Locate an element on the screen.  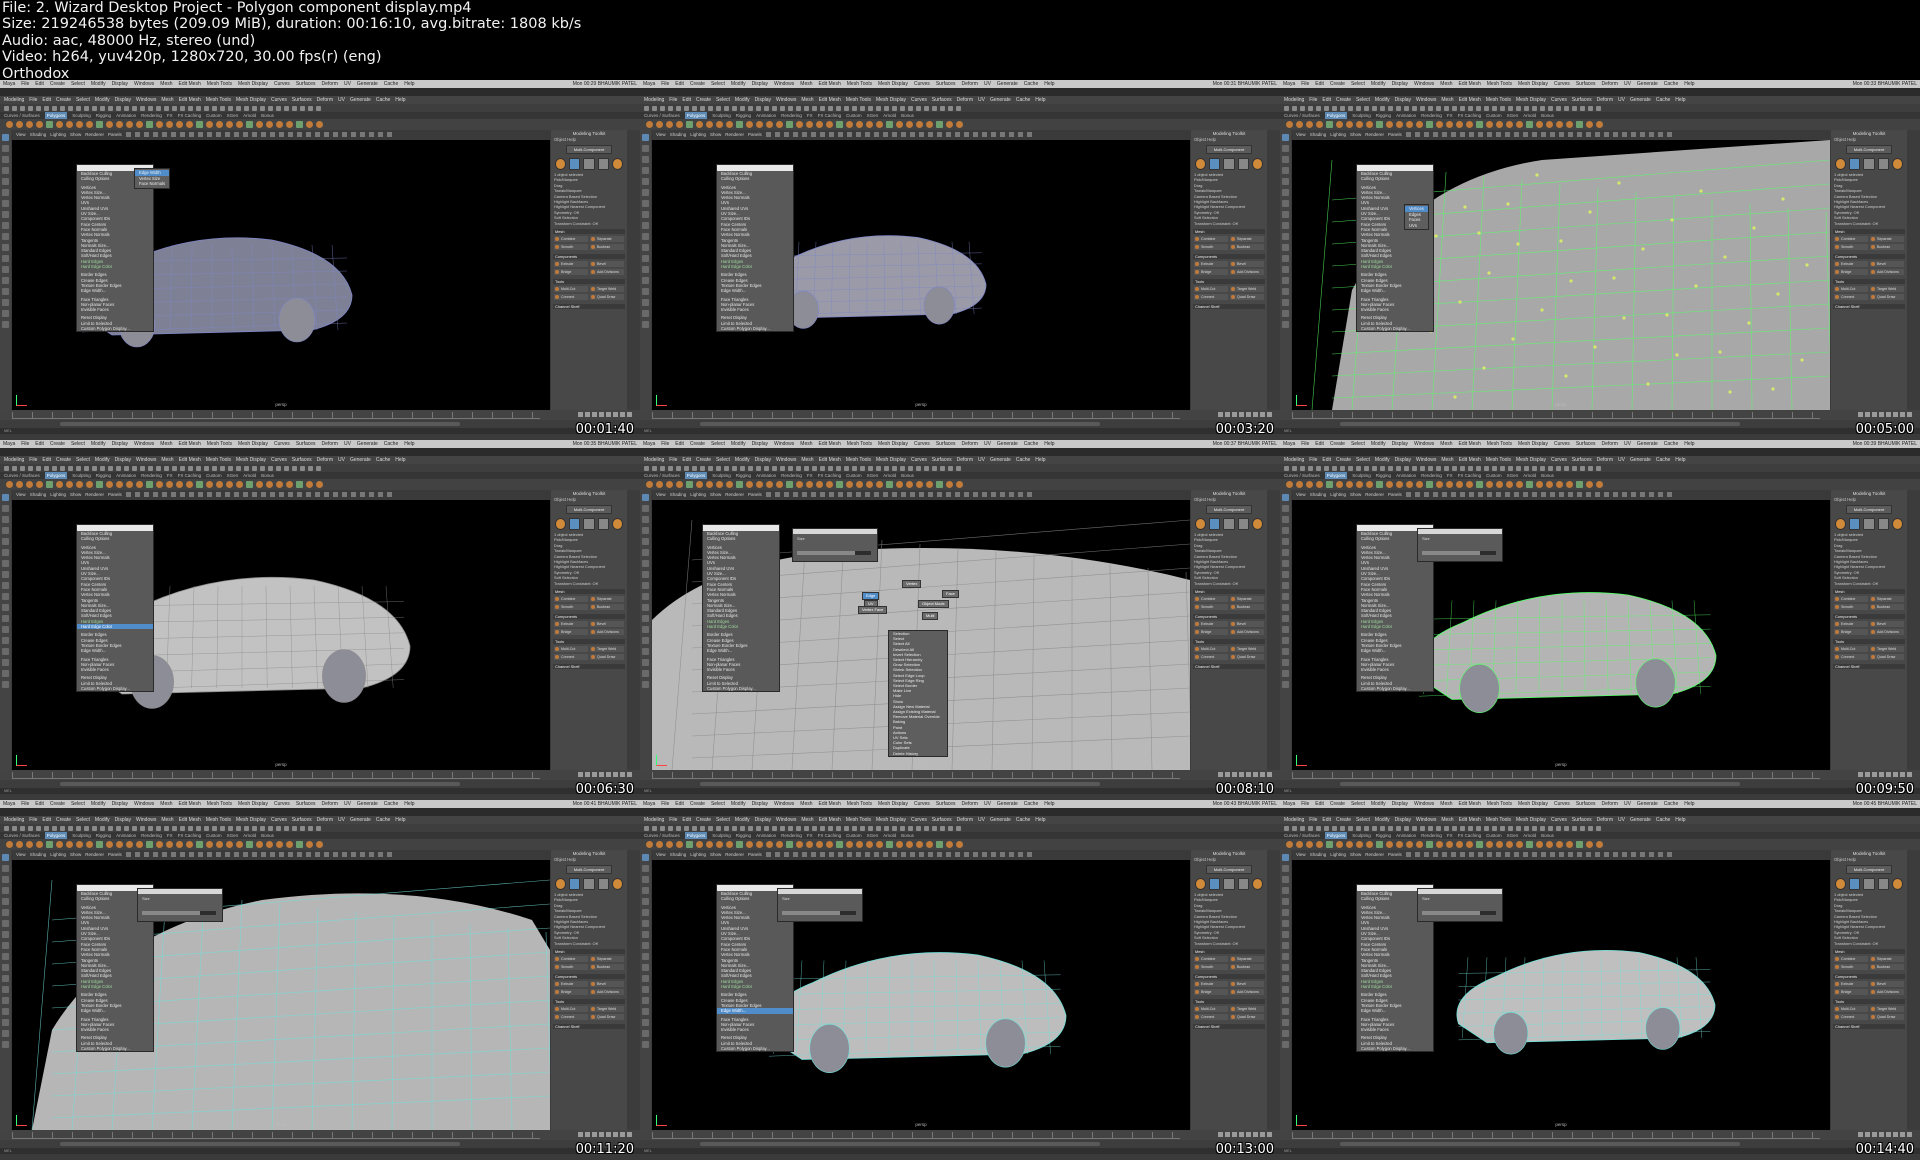
shelf-tab: Animation is located at coordinates (1406, 115).